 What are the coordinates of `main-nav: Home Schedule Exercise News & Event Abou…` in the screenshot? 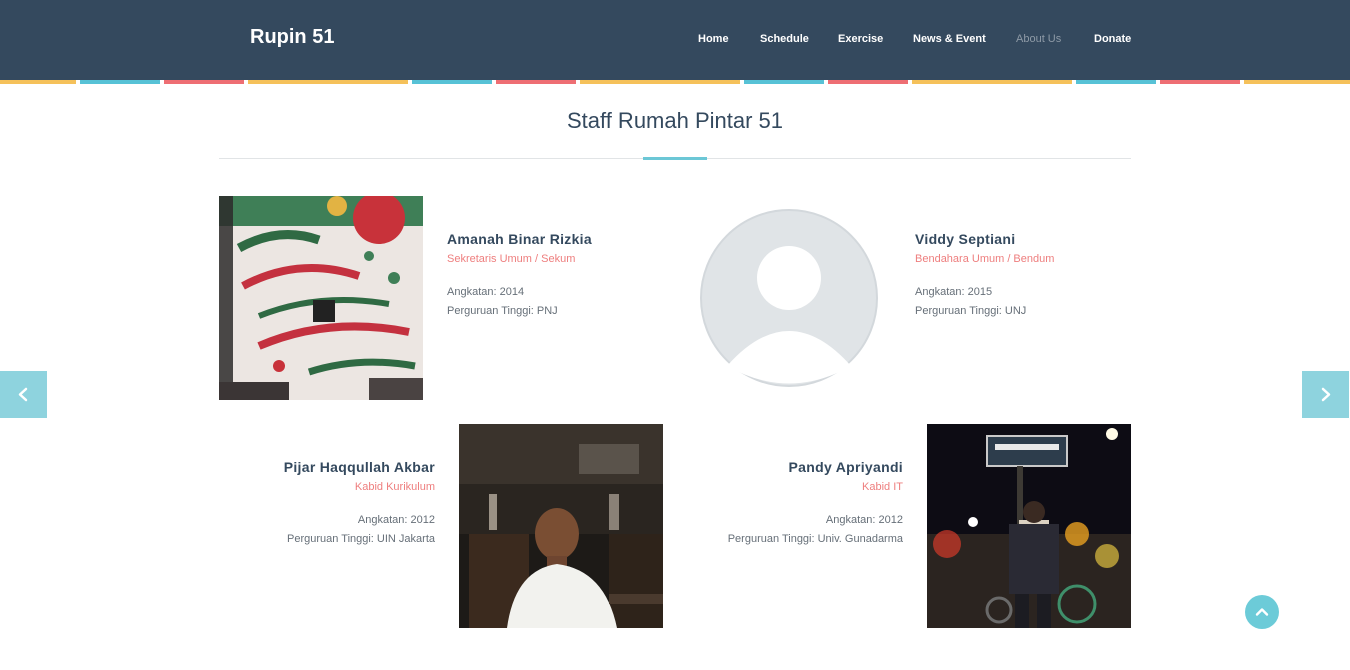 It's located at (675, 40).